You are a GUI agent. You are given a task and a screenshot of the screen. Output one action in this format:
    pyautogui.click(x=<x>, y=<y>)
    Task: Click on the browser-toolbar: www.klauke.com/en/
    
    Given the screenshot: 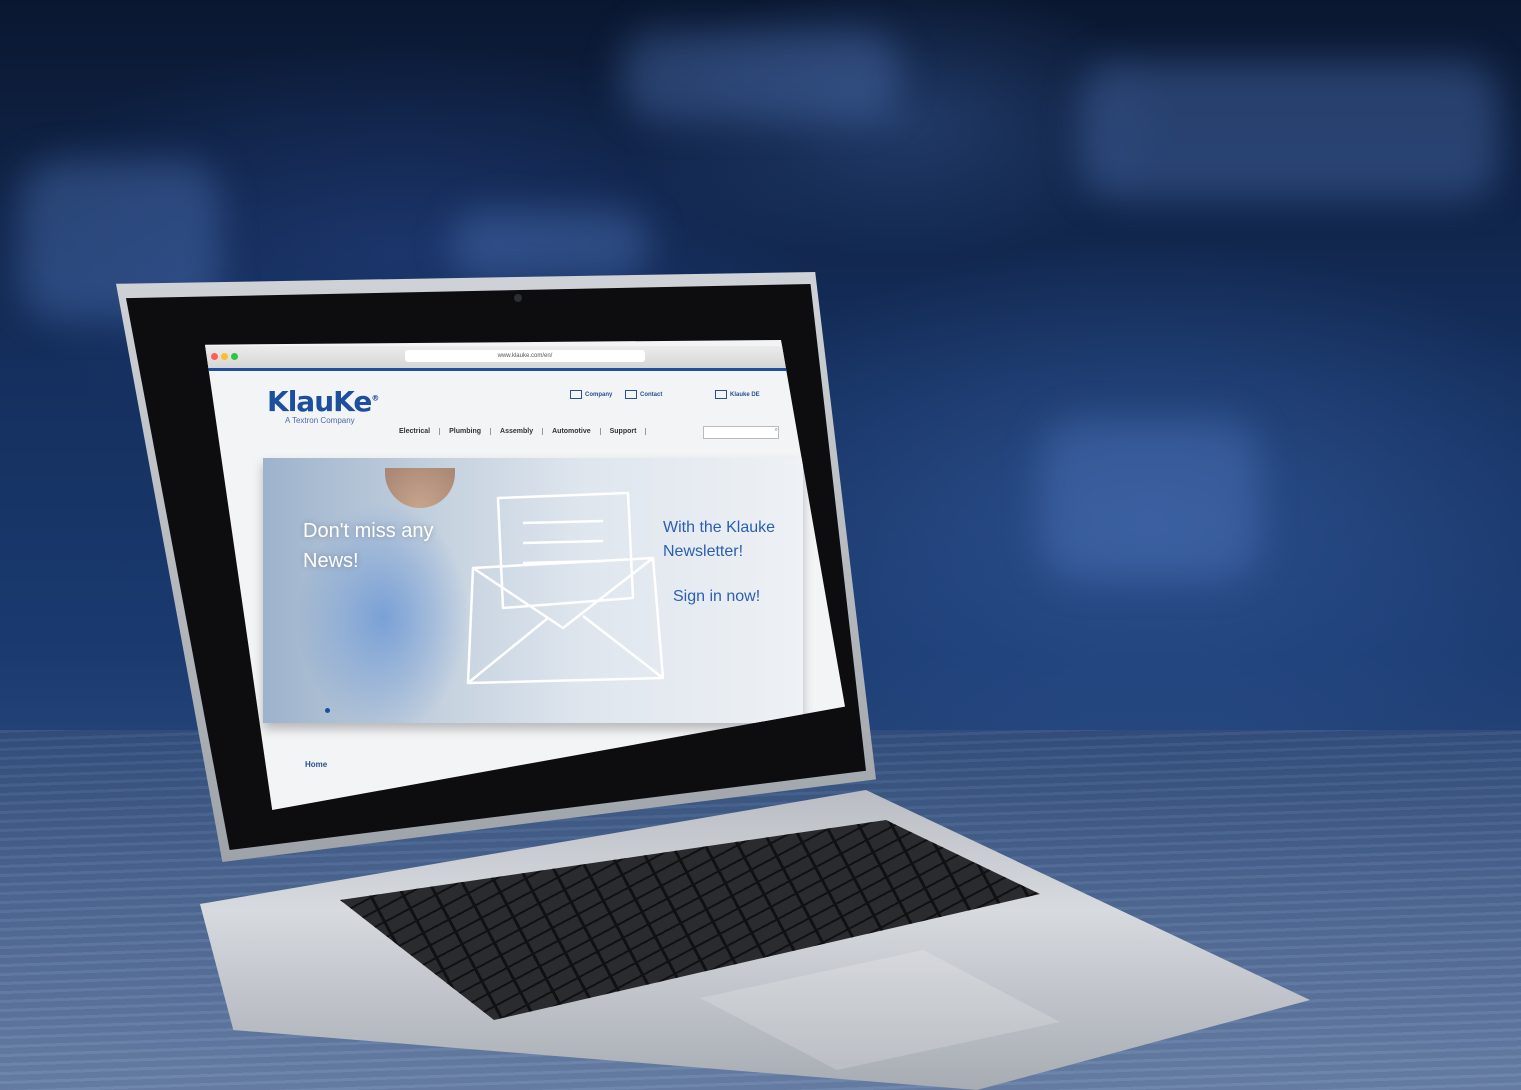 What is the action you would take?
    pyautogui.click(x=500, y=357)
    